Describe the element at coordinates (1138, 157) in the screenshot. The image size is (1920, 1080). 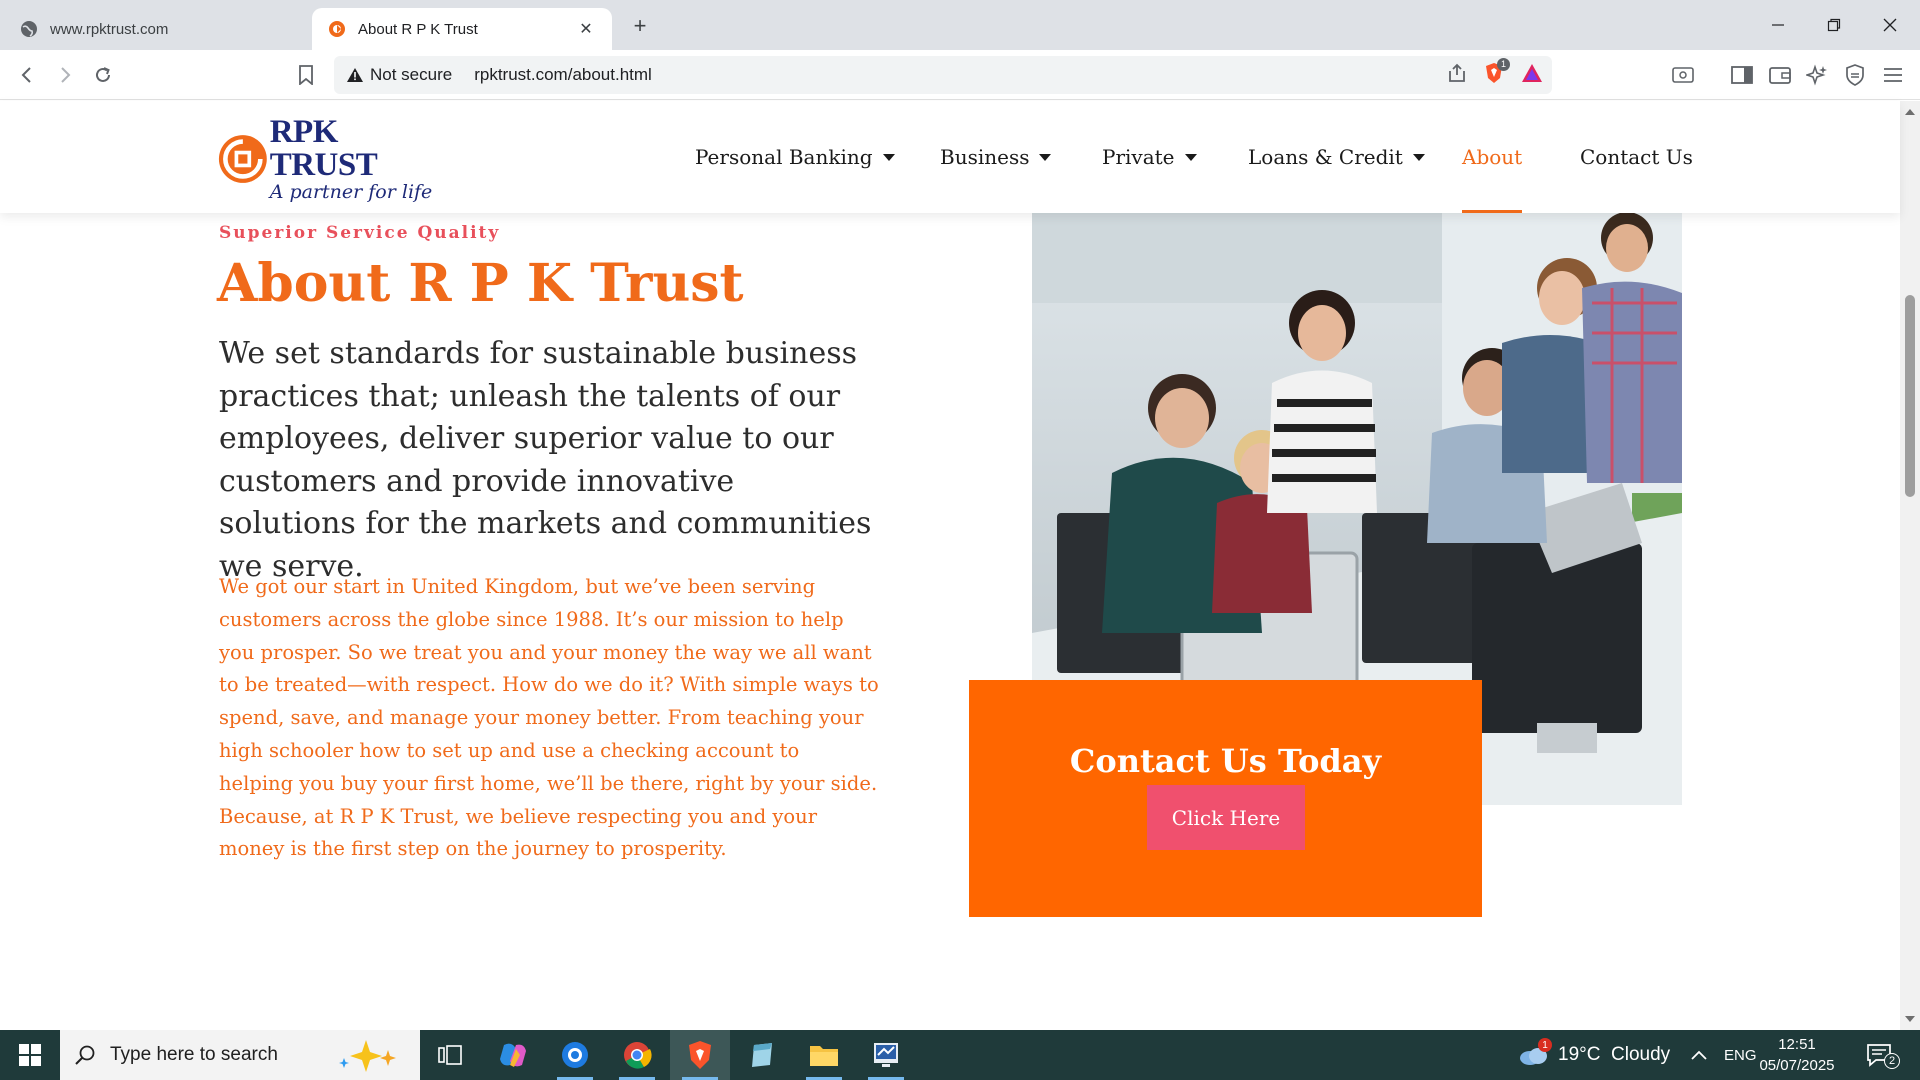
I see `nav-label: Private` at that location.